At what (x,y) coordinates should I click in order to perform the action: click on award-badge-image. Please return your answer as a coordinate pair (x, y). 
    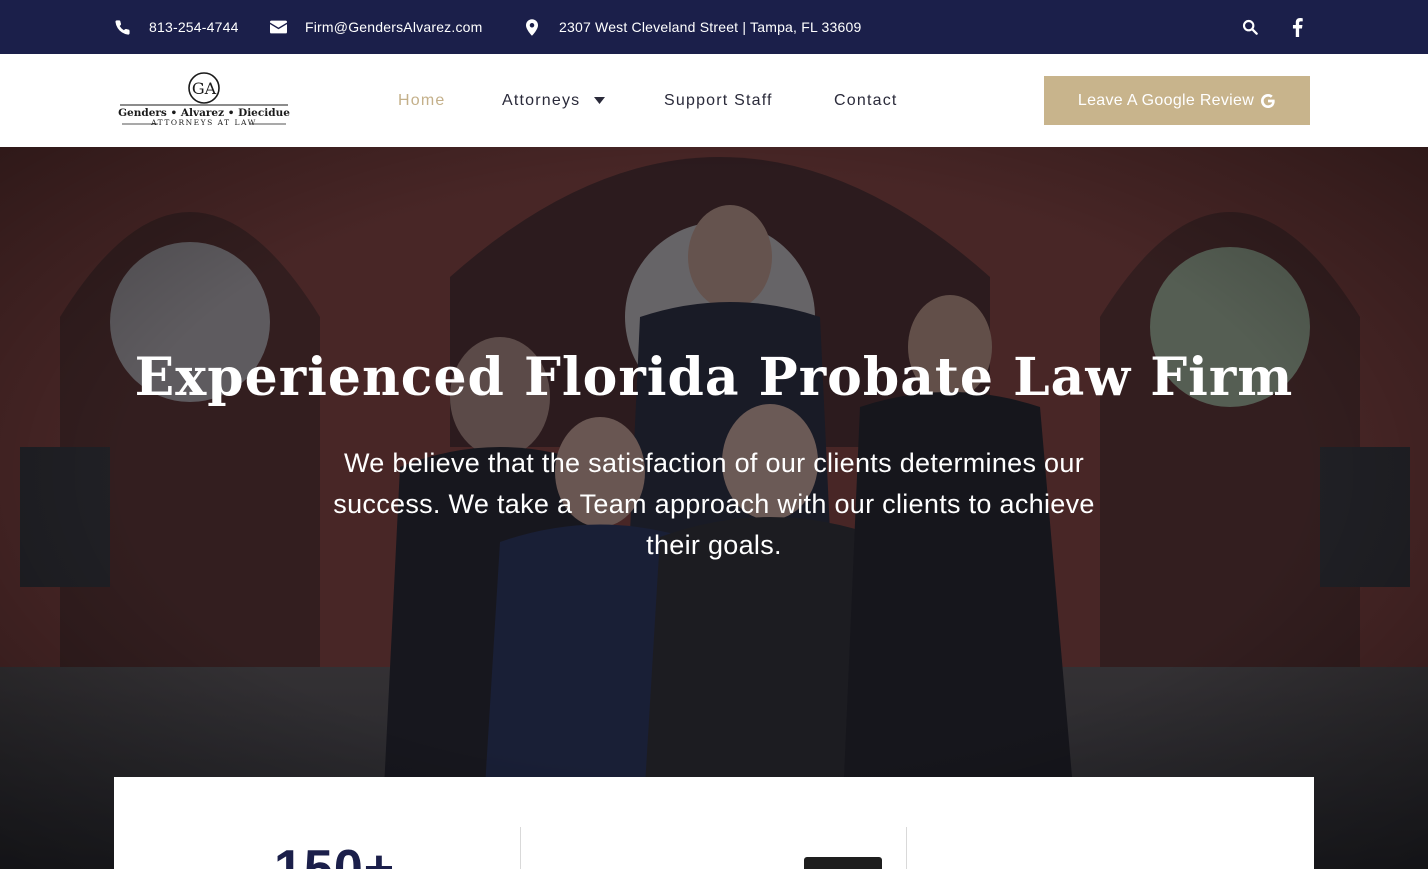
    Looking at the image, I should click on (843, 863).